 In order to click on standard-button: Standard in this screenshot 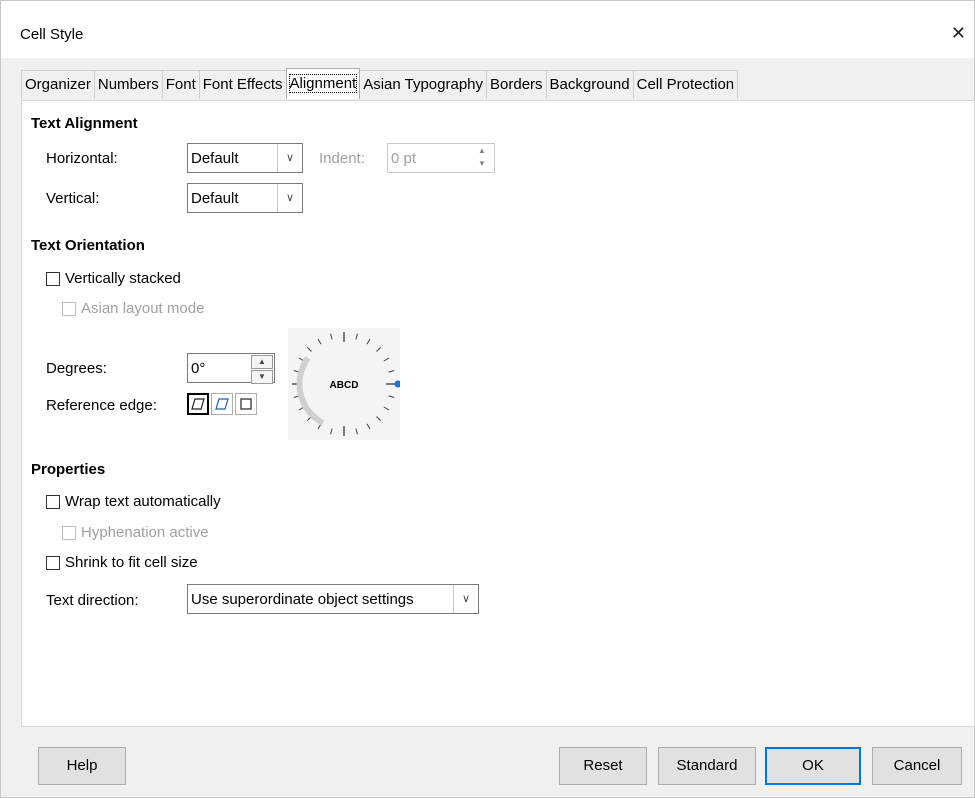, I will do `click(707, 766)`.